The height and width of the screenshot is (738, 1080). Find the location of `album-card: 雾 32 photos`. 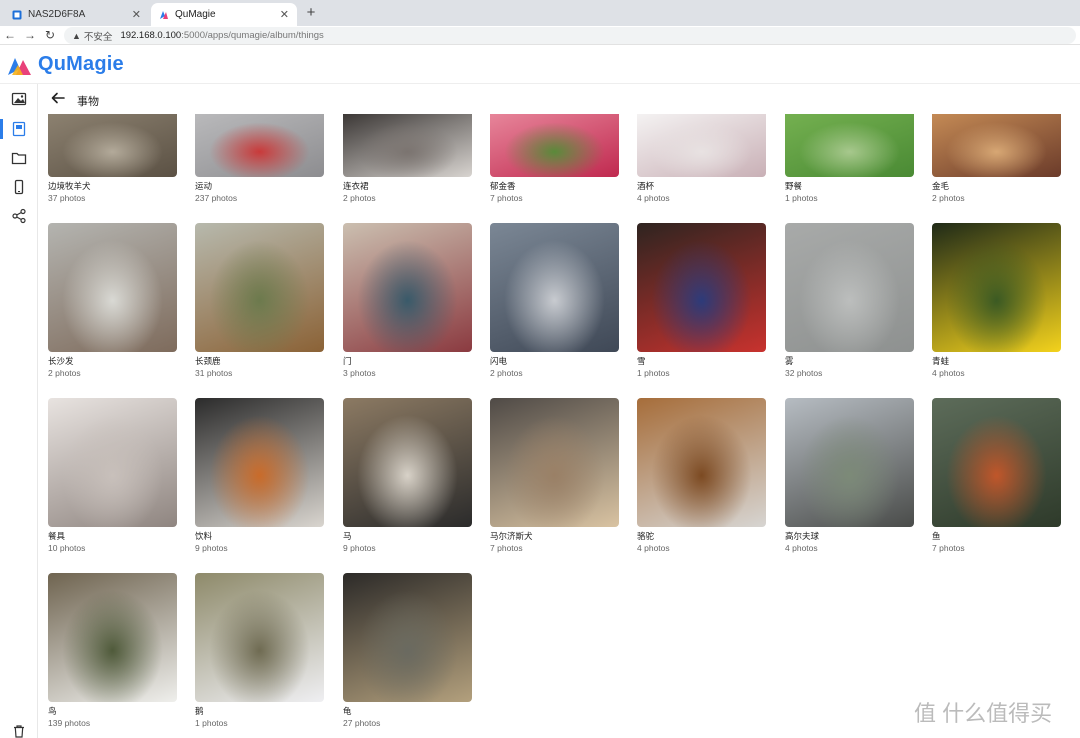

album-card: 雾 32 photos is located at coordinates (849, 301).